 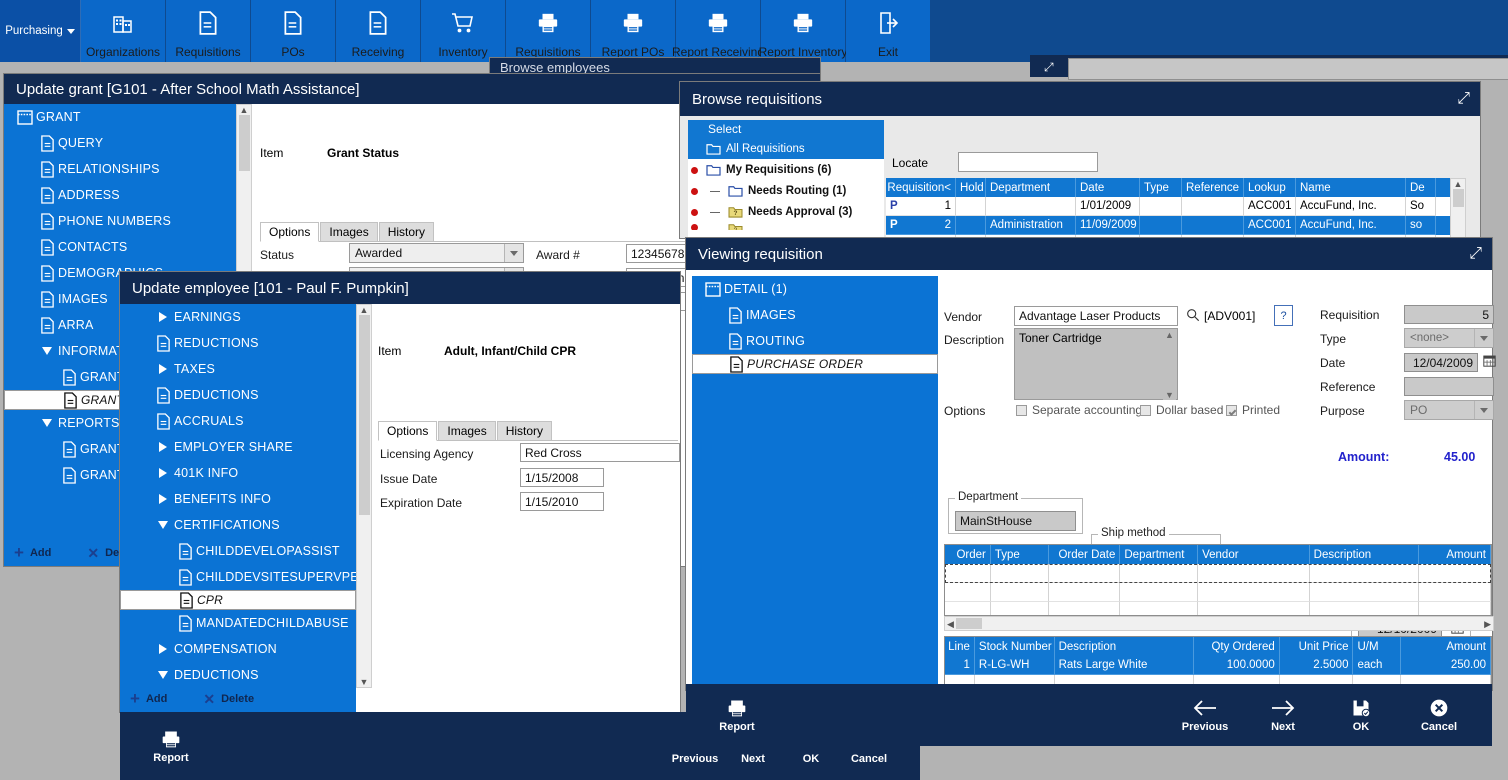 What do you see at coordinates (1055, 68) in the screenshot?
I see `background-window-expand-icon: ⤢` at bounding box center [1055, 68].